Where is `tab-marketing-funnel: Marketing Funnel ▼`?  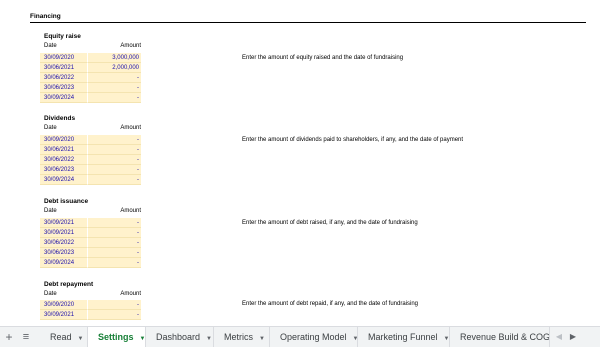
tab-marketing-funnel: Marketing Funnel ▼ is located at coordinates (404, 337).